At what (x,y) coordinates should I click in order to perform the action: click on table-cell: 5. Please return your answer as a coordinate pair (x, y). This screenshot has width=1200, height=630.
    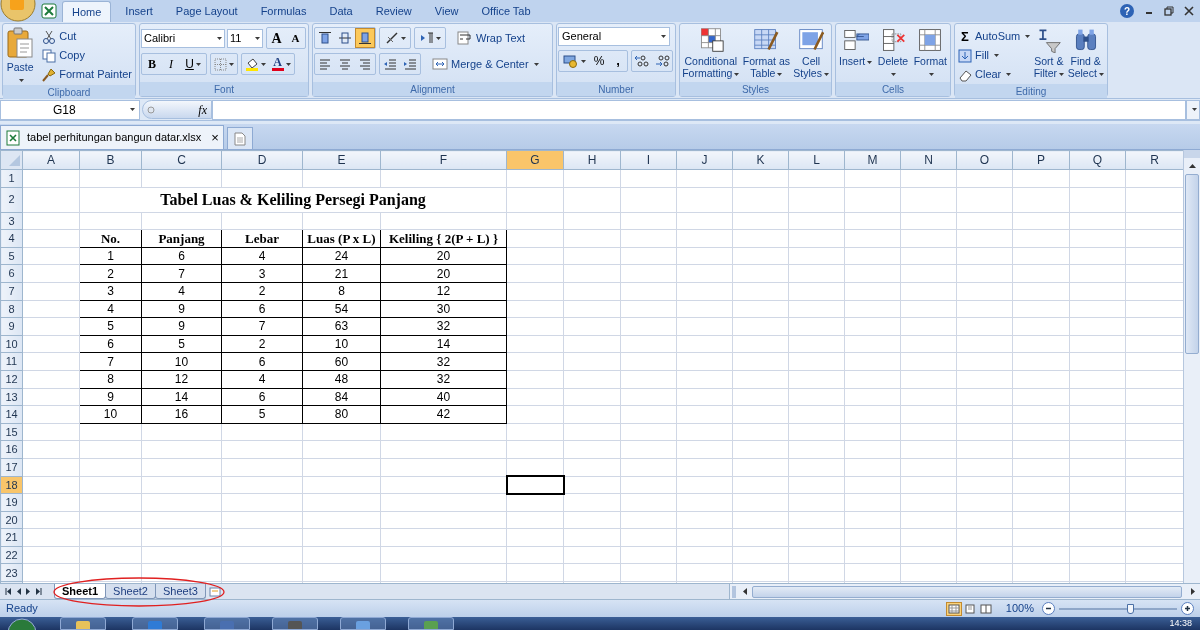
    Looking at the image, I should click on (181, 344).